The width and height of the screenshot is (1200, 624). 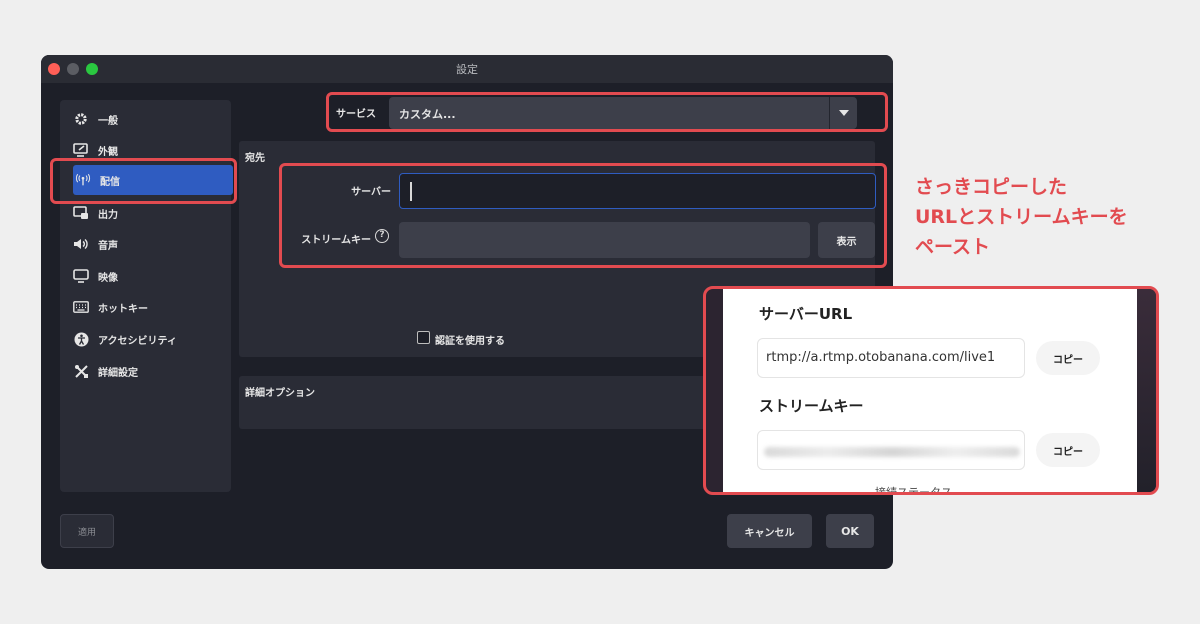 I want to click on stream-key-heading: ストリームキー, so click(x=811, y=406).